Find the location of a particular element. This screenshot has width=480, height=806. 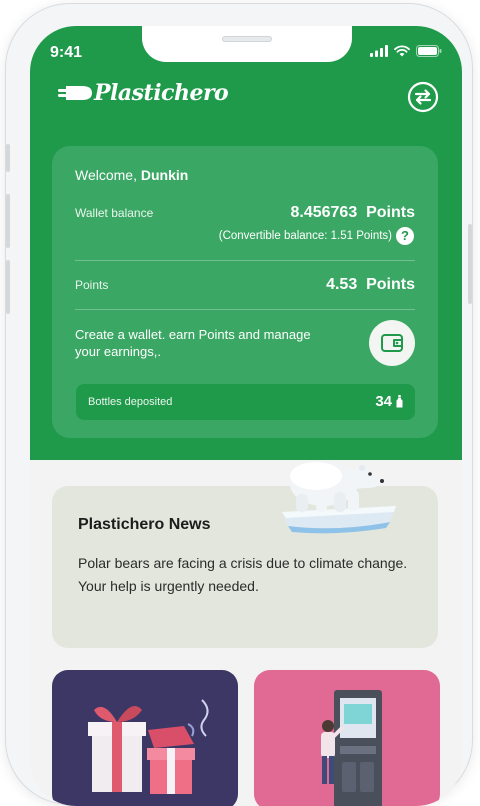

swap-button is located at coordinates (423, 97).